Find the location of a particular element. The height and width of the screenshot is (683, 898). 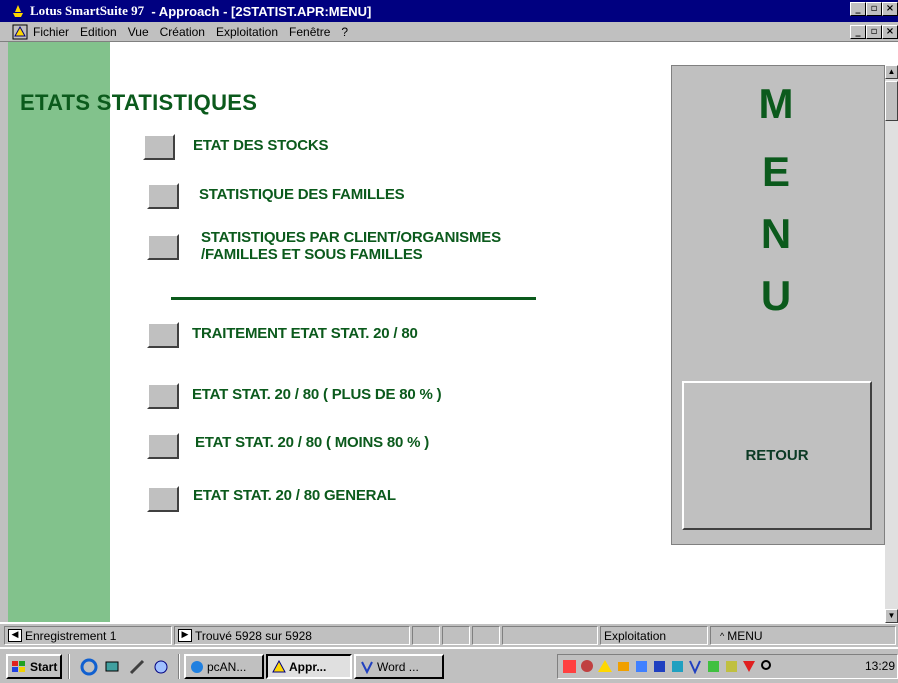

status-view-text: MENU is located at coordinates (745, 635).